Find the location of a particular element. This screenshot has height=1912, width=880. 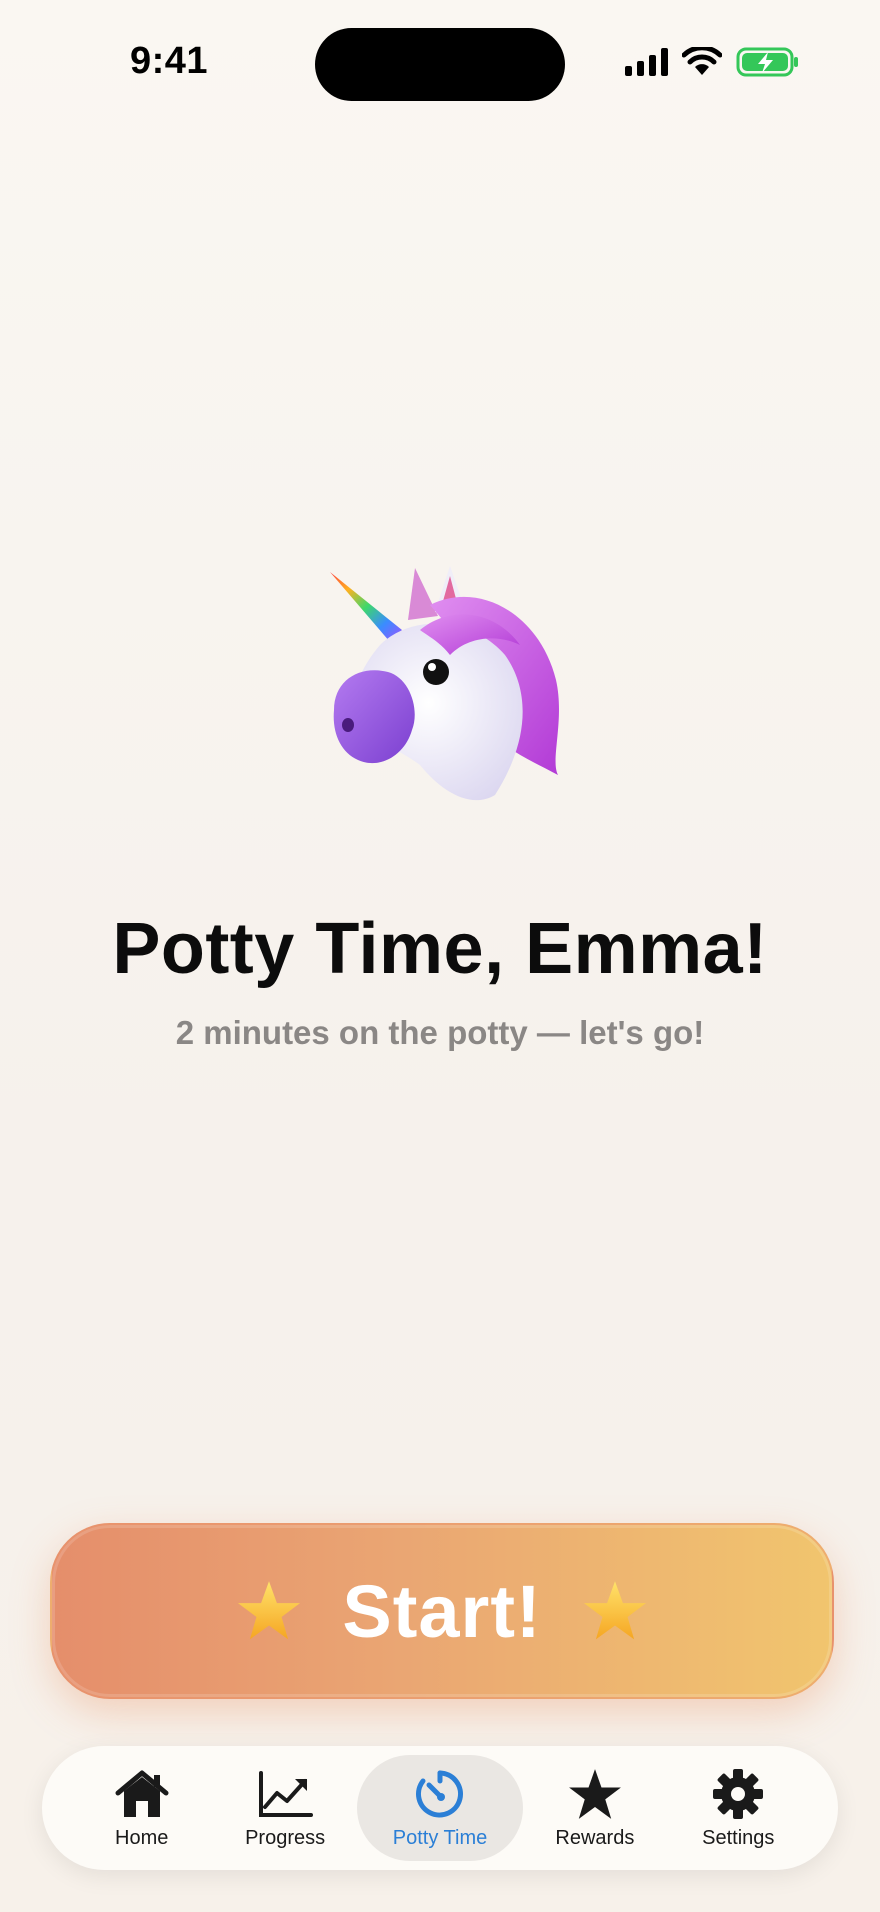

tab-rewards: Rewards is located at coordinates (594, 1808).